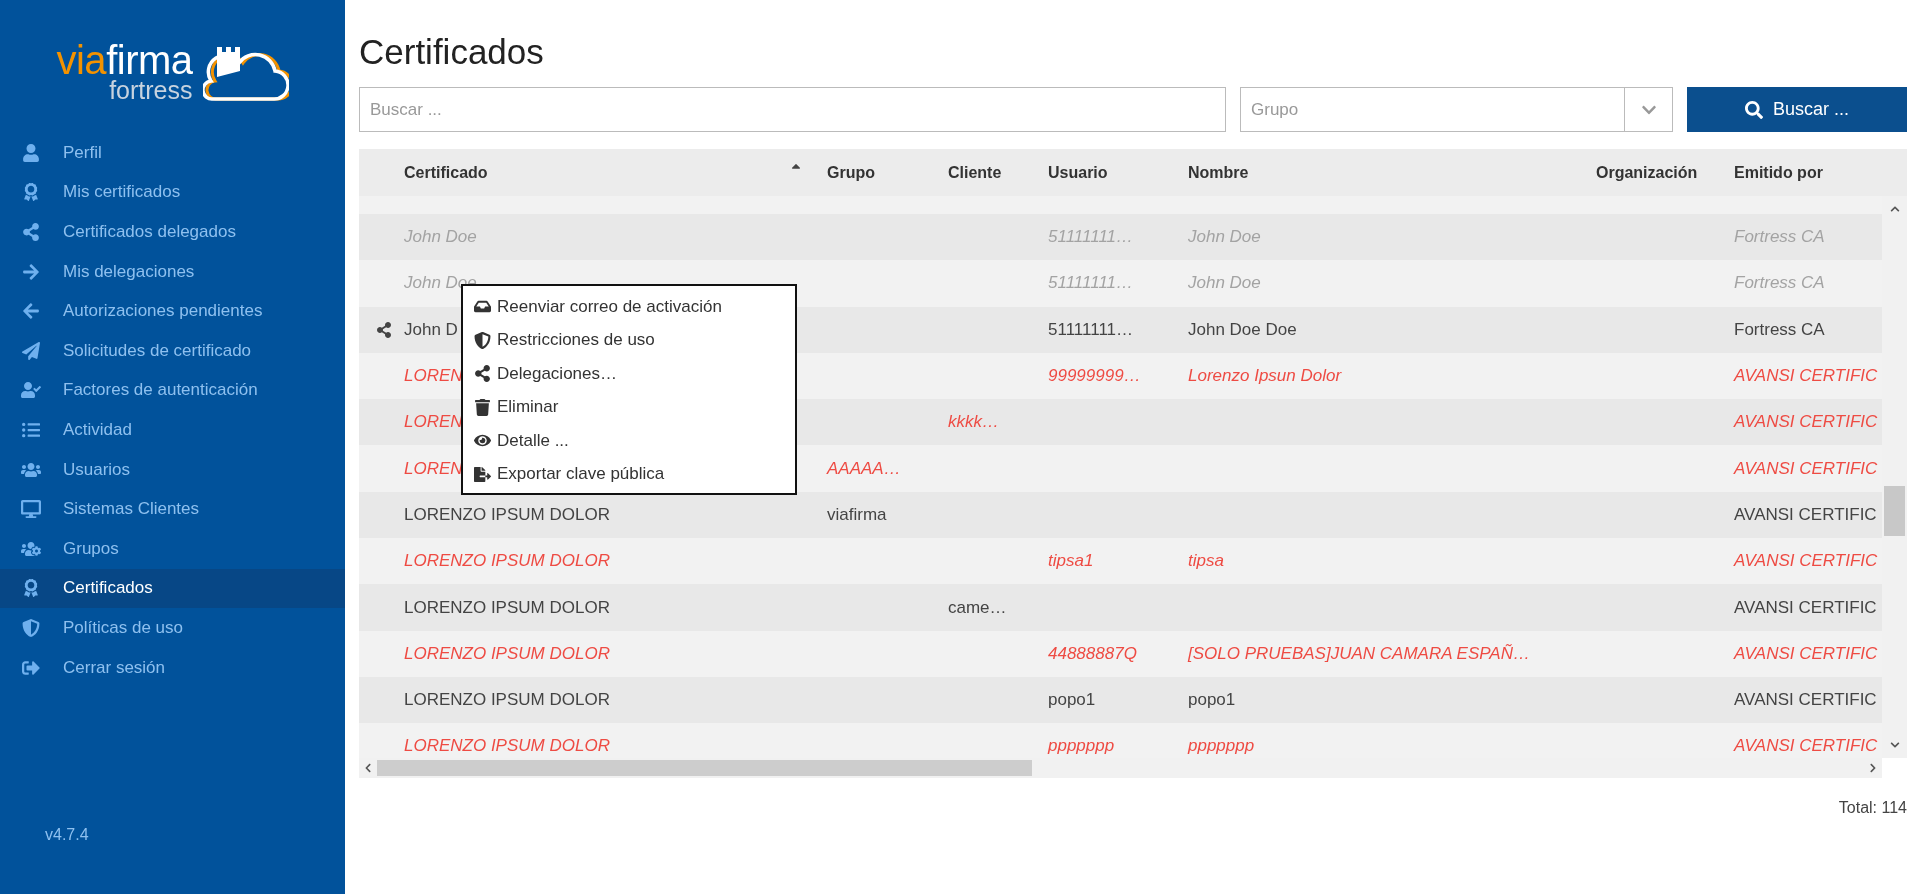  I want to click on table-cell-text: John D, so click(430, 329).